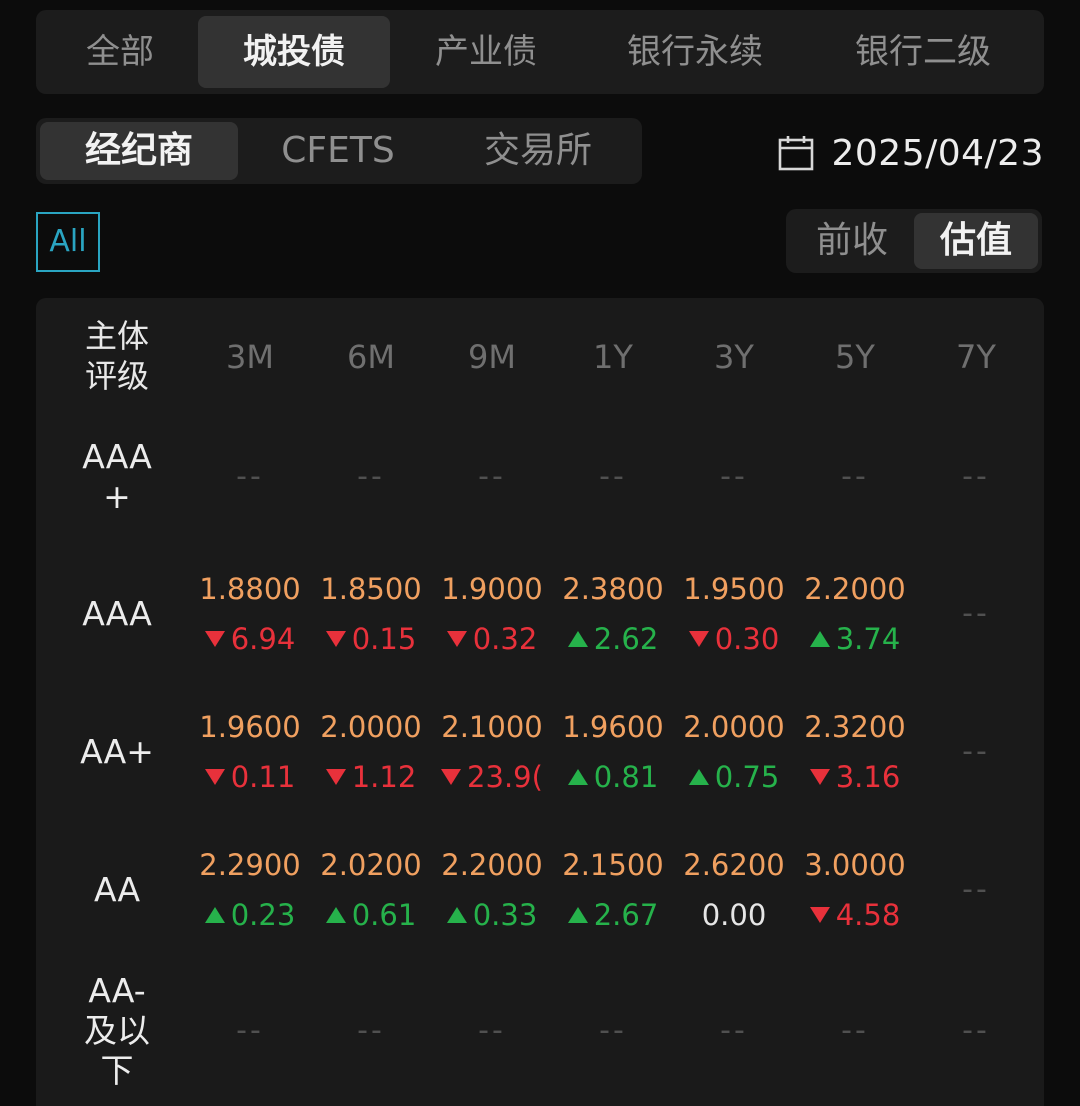 This screenshot has width=1080, height=1106. I want to click on yield-change: 23.9(, so click(492, 777).